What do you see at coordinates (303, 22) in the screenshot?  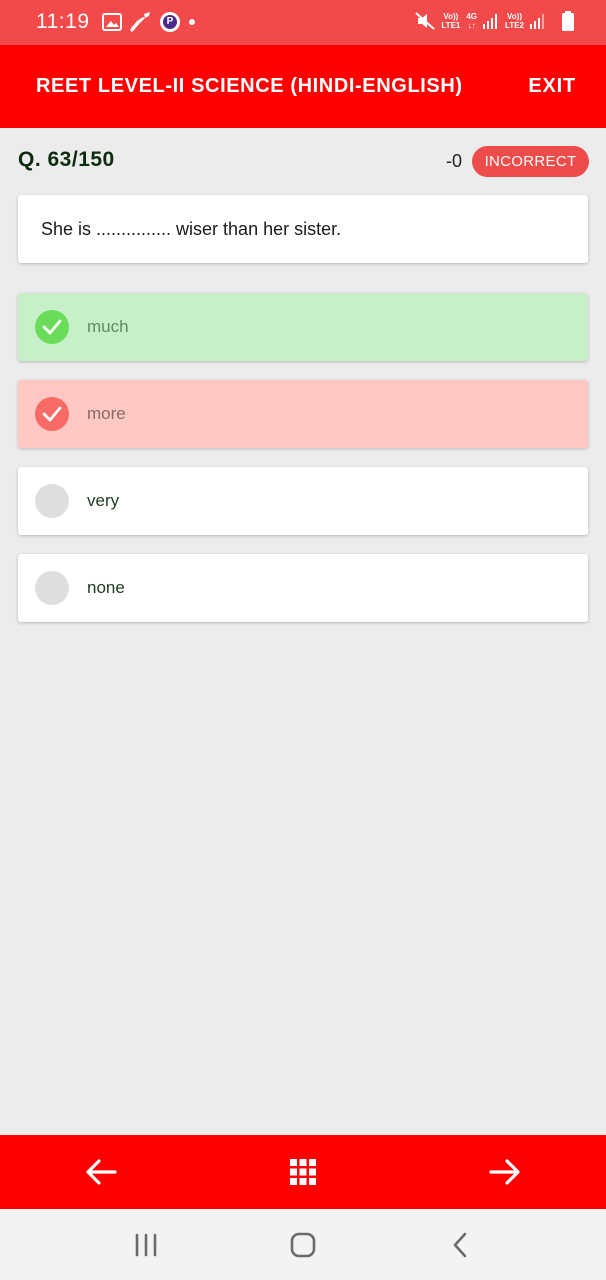 I see `status-bar: 11:19 P Vo)) LTE1 4G ↓↑ Vo)) LTE2` at bounding box center [303, 22].